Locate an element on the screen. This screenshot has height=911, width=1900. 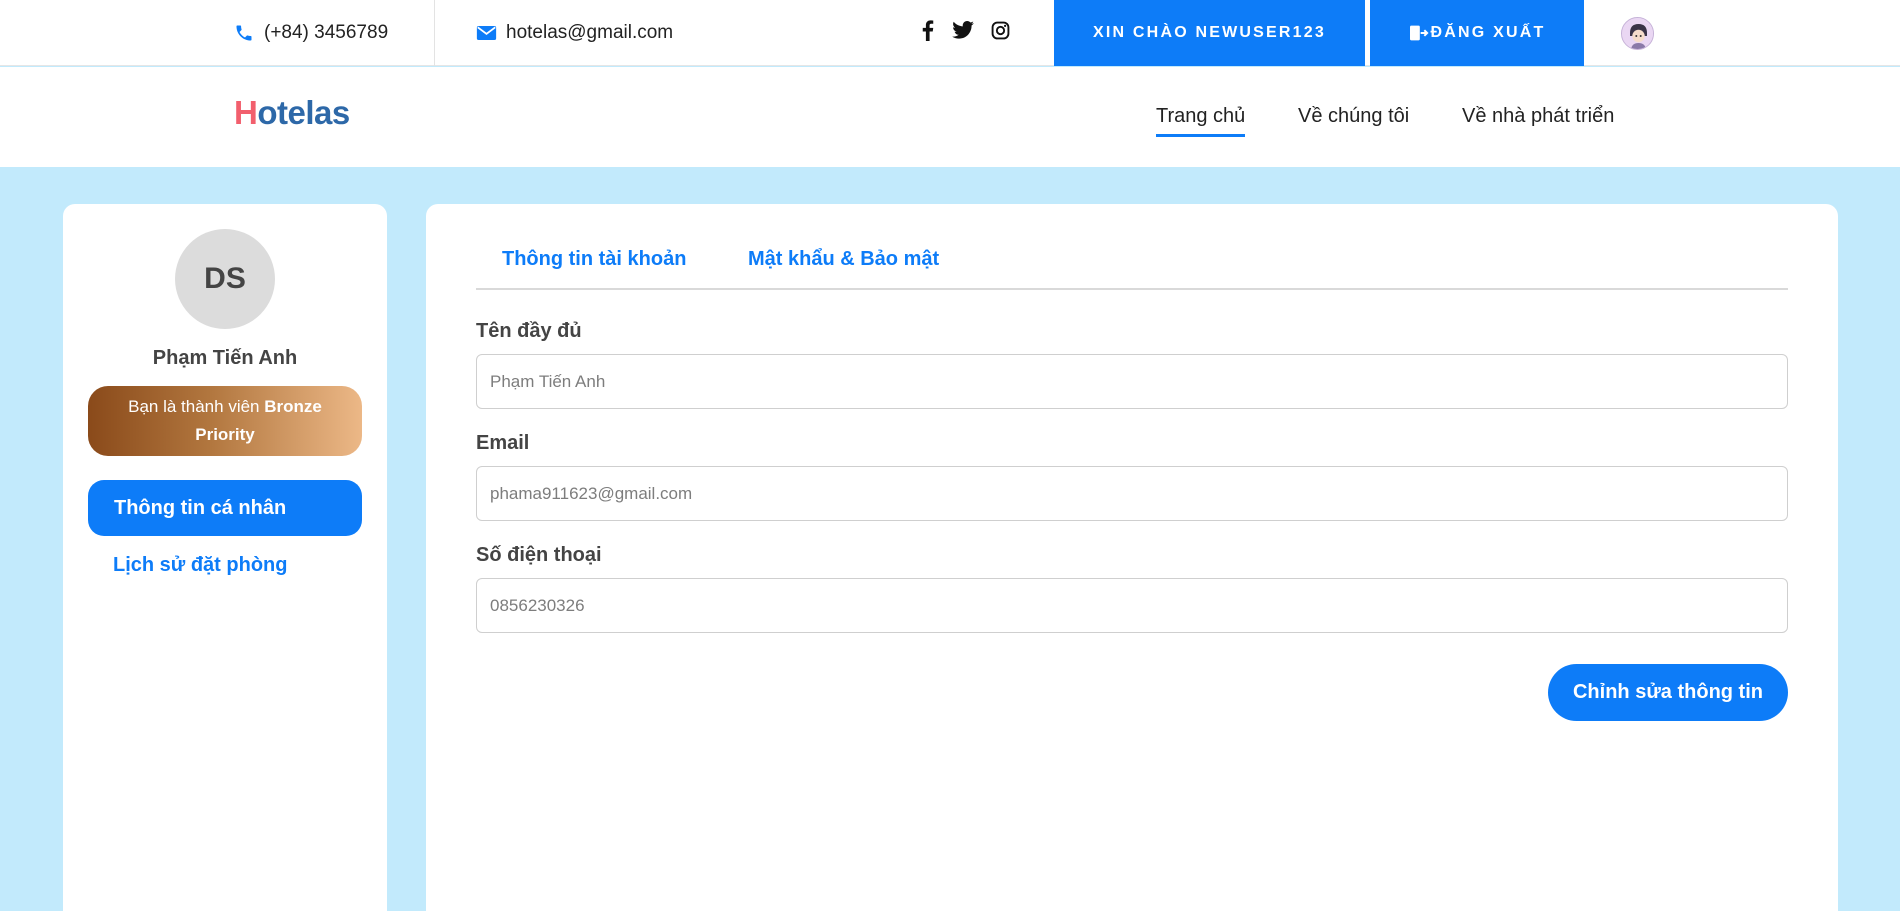
sidebar-item-personal-info: Thông tin cá nhân is located at coordinates (225, 508).